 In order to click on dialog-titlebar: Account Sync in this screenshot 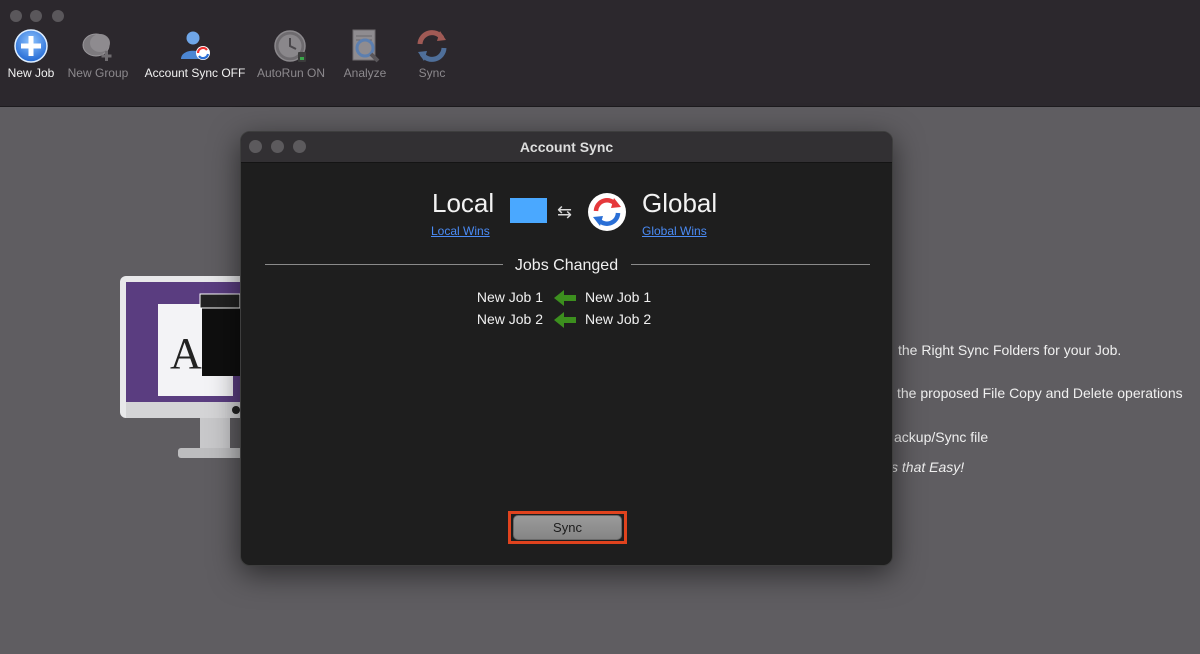, I will do `click(566, 147)`.